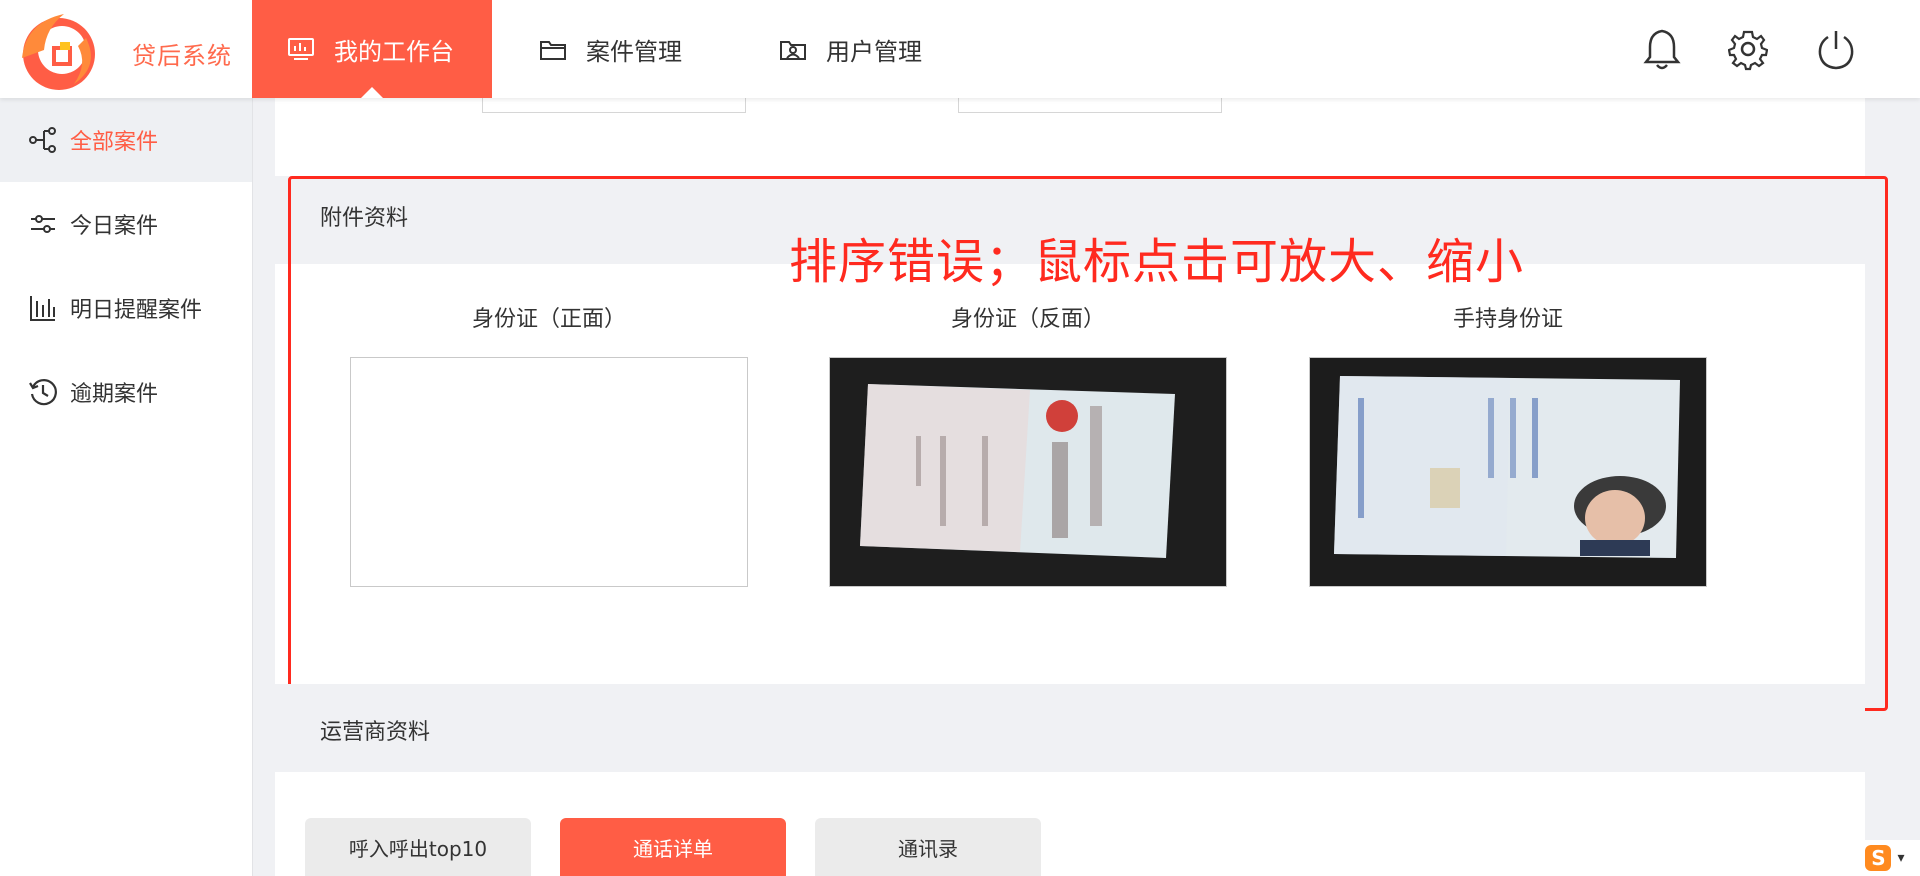  I want to click on attachment-label: 身份证（正面）, so click(548, 319).